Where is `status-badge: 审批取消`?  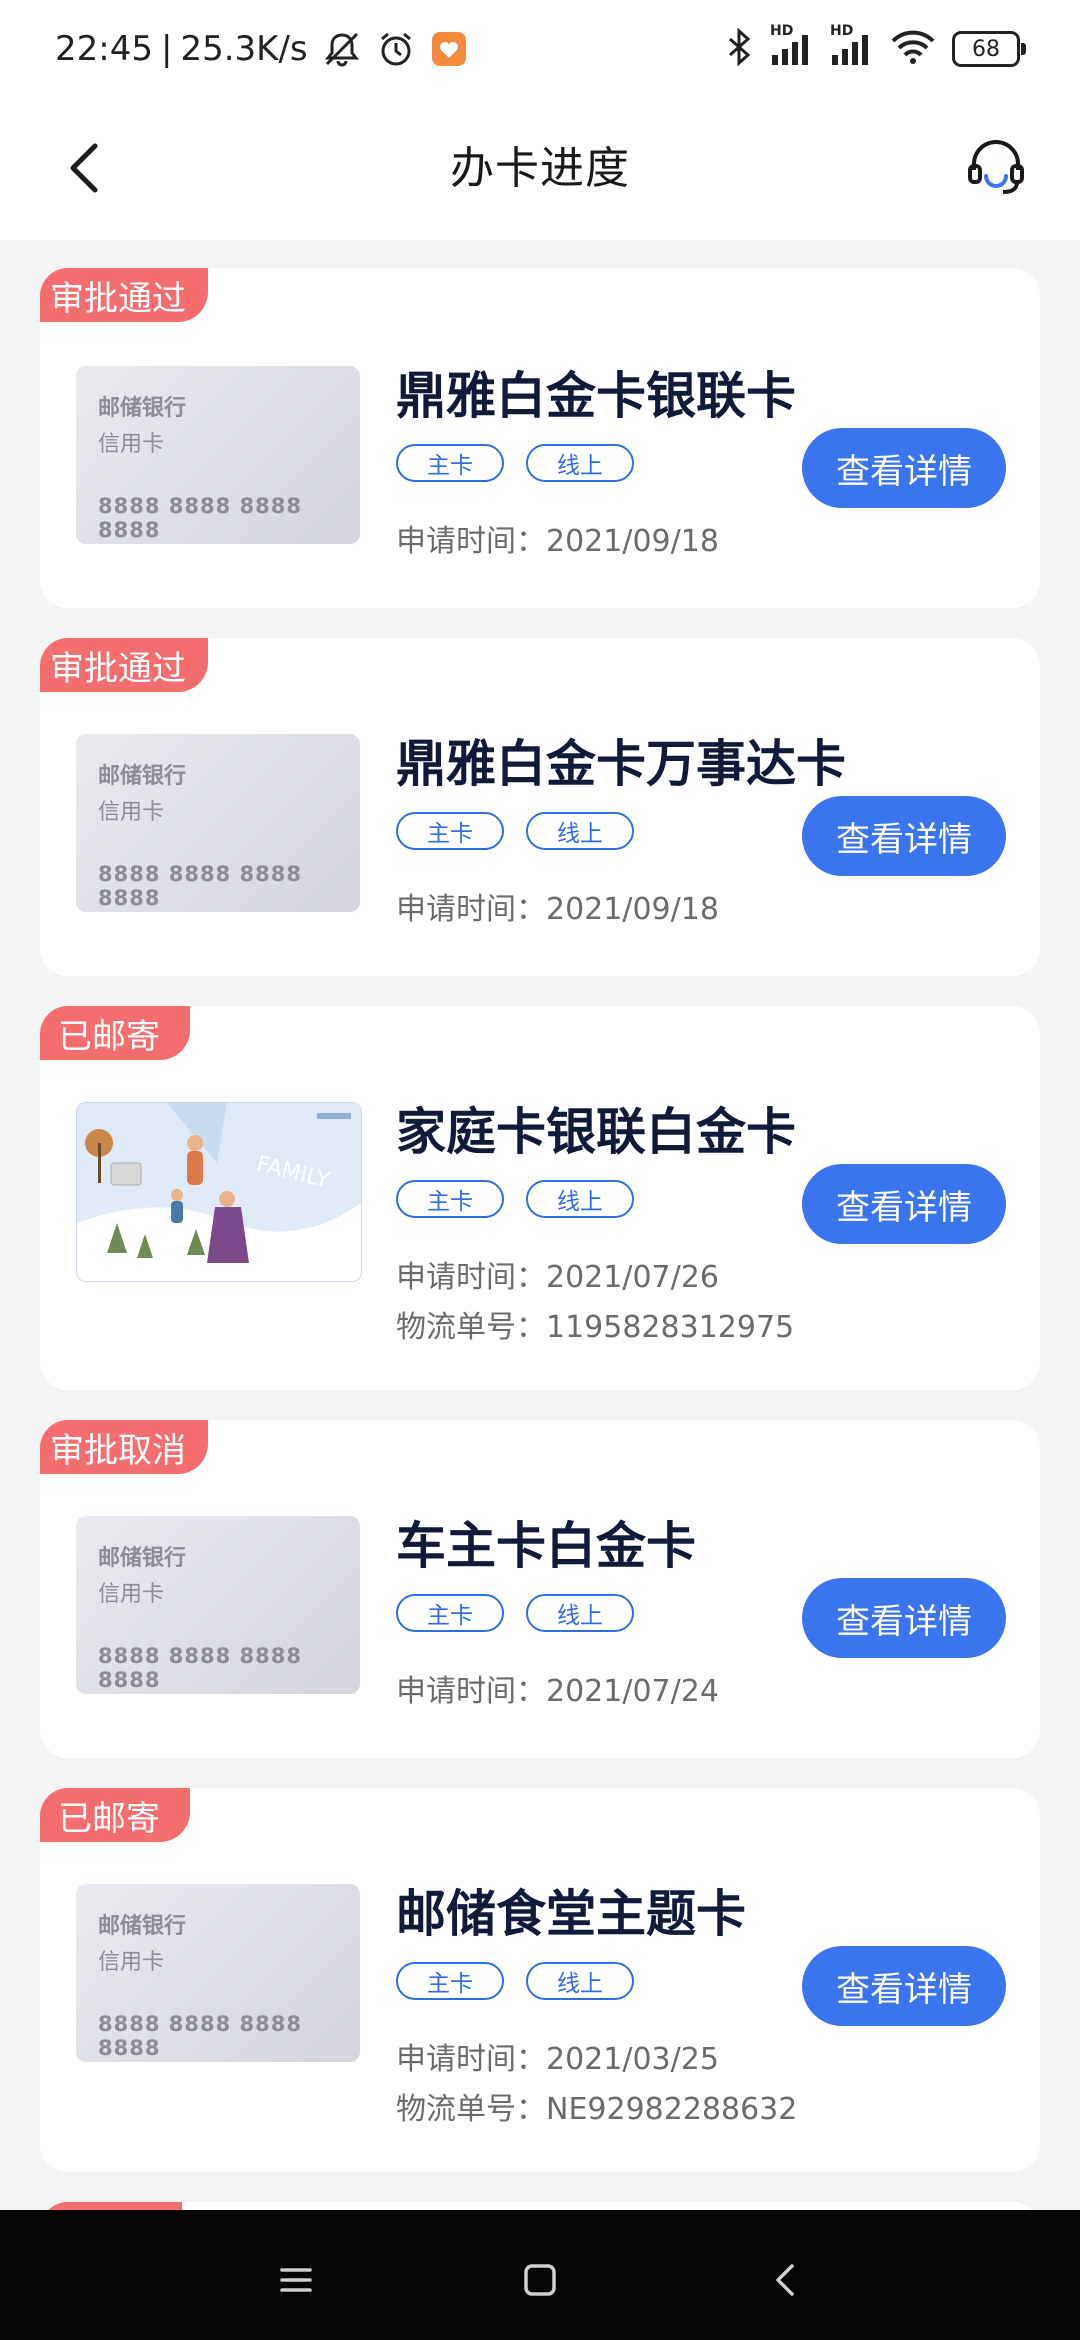
status-badge: 审批取消 is located at coordinates (124, 1447).